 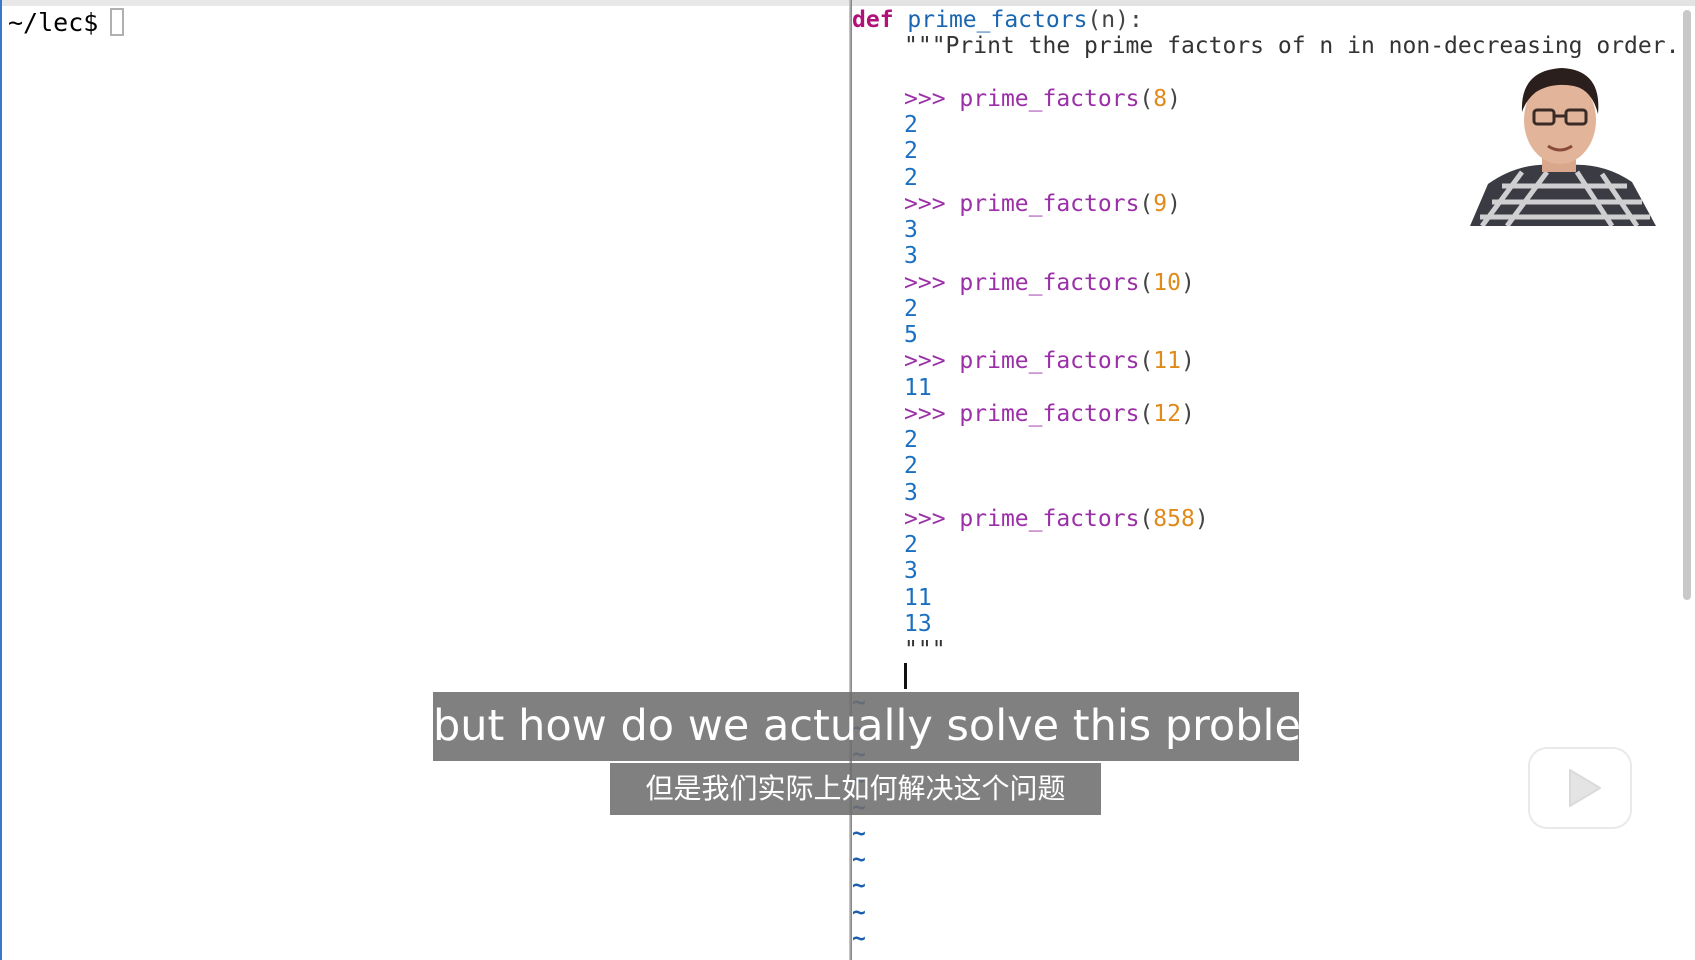 I want to click on terminal-titlebar, so click(x=425, y=3).